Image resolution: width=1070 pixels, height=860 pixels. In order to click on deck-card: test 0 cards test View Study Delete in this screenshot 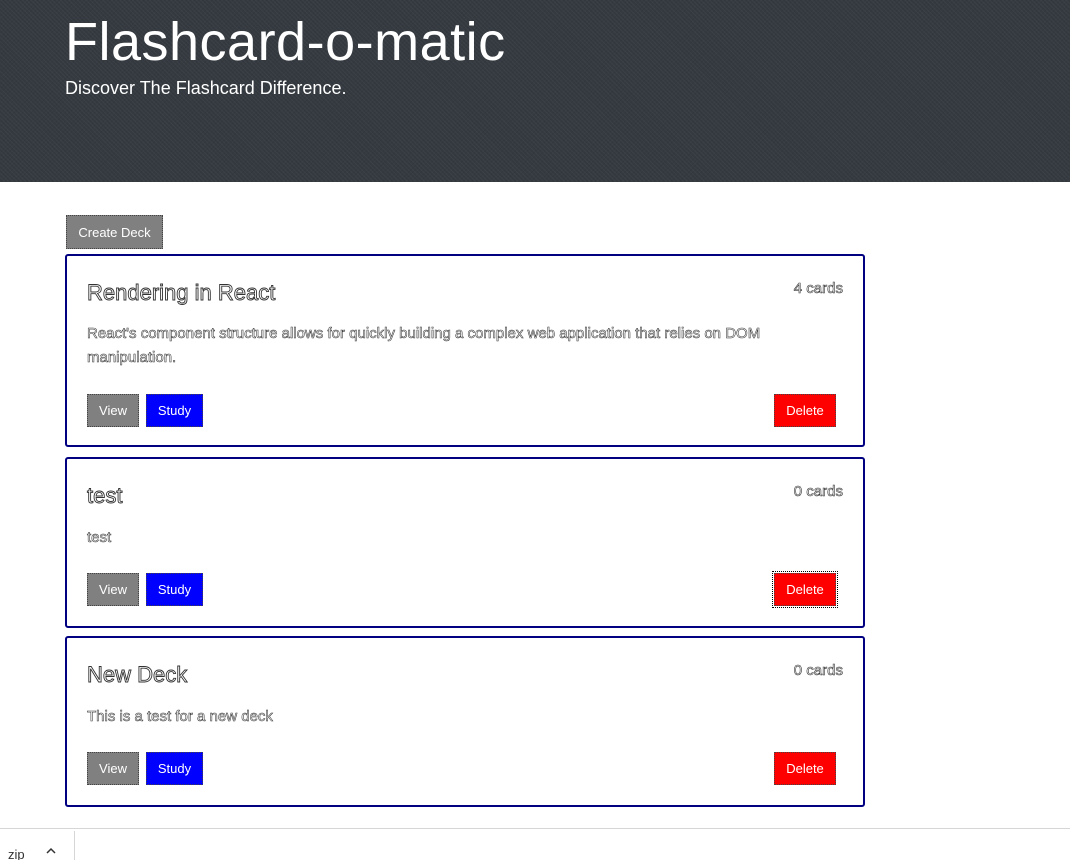, I will do `click(465, 542)`.